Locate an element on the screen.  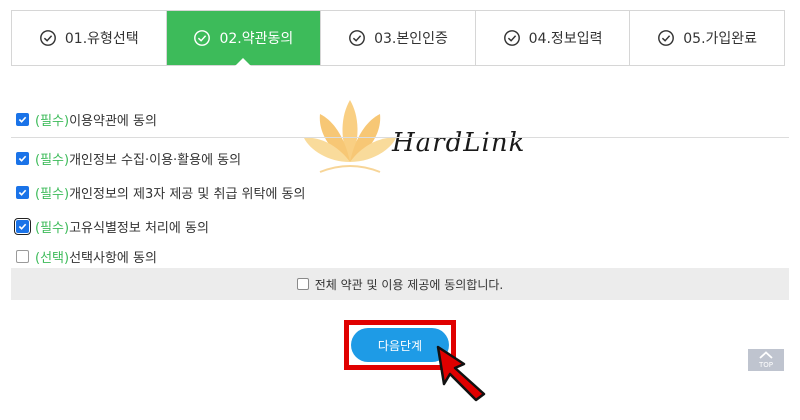
step-identity-verify: 03.본인인증 is located at coordinates (398, 38).